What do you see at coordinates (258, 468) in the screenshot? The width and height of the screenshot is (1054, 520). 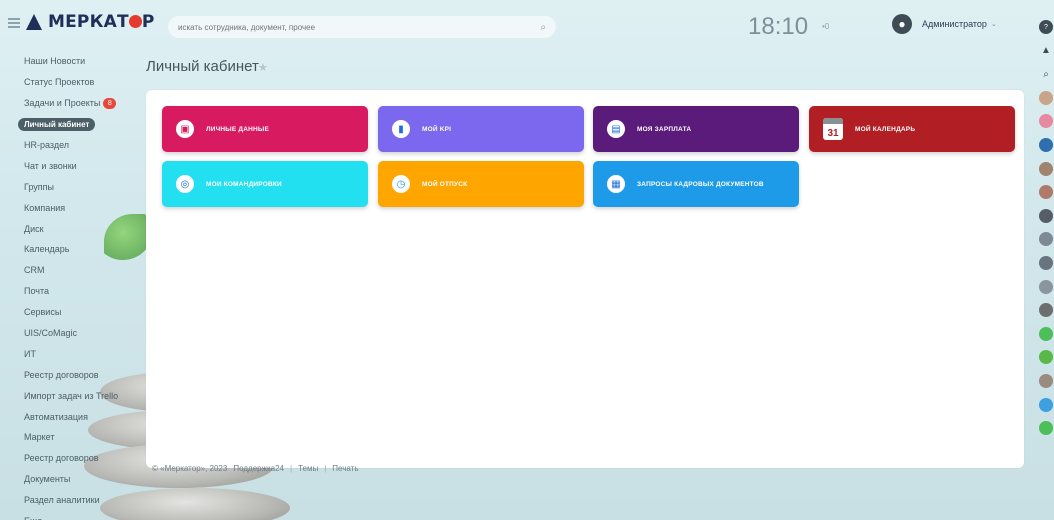 I see `footer-powered: Поддержка24` at bounding box center [258, 468].